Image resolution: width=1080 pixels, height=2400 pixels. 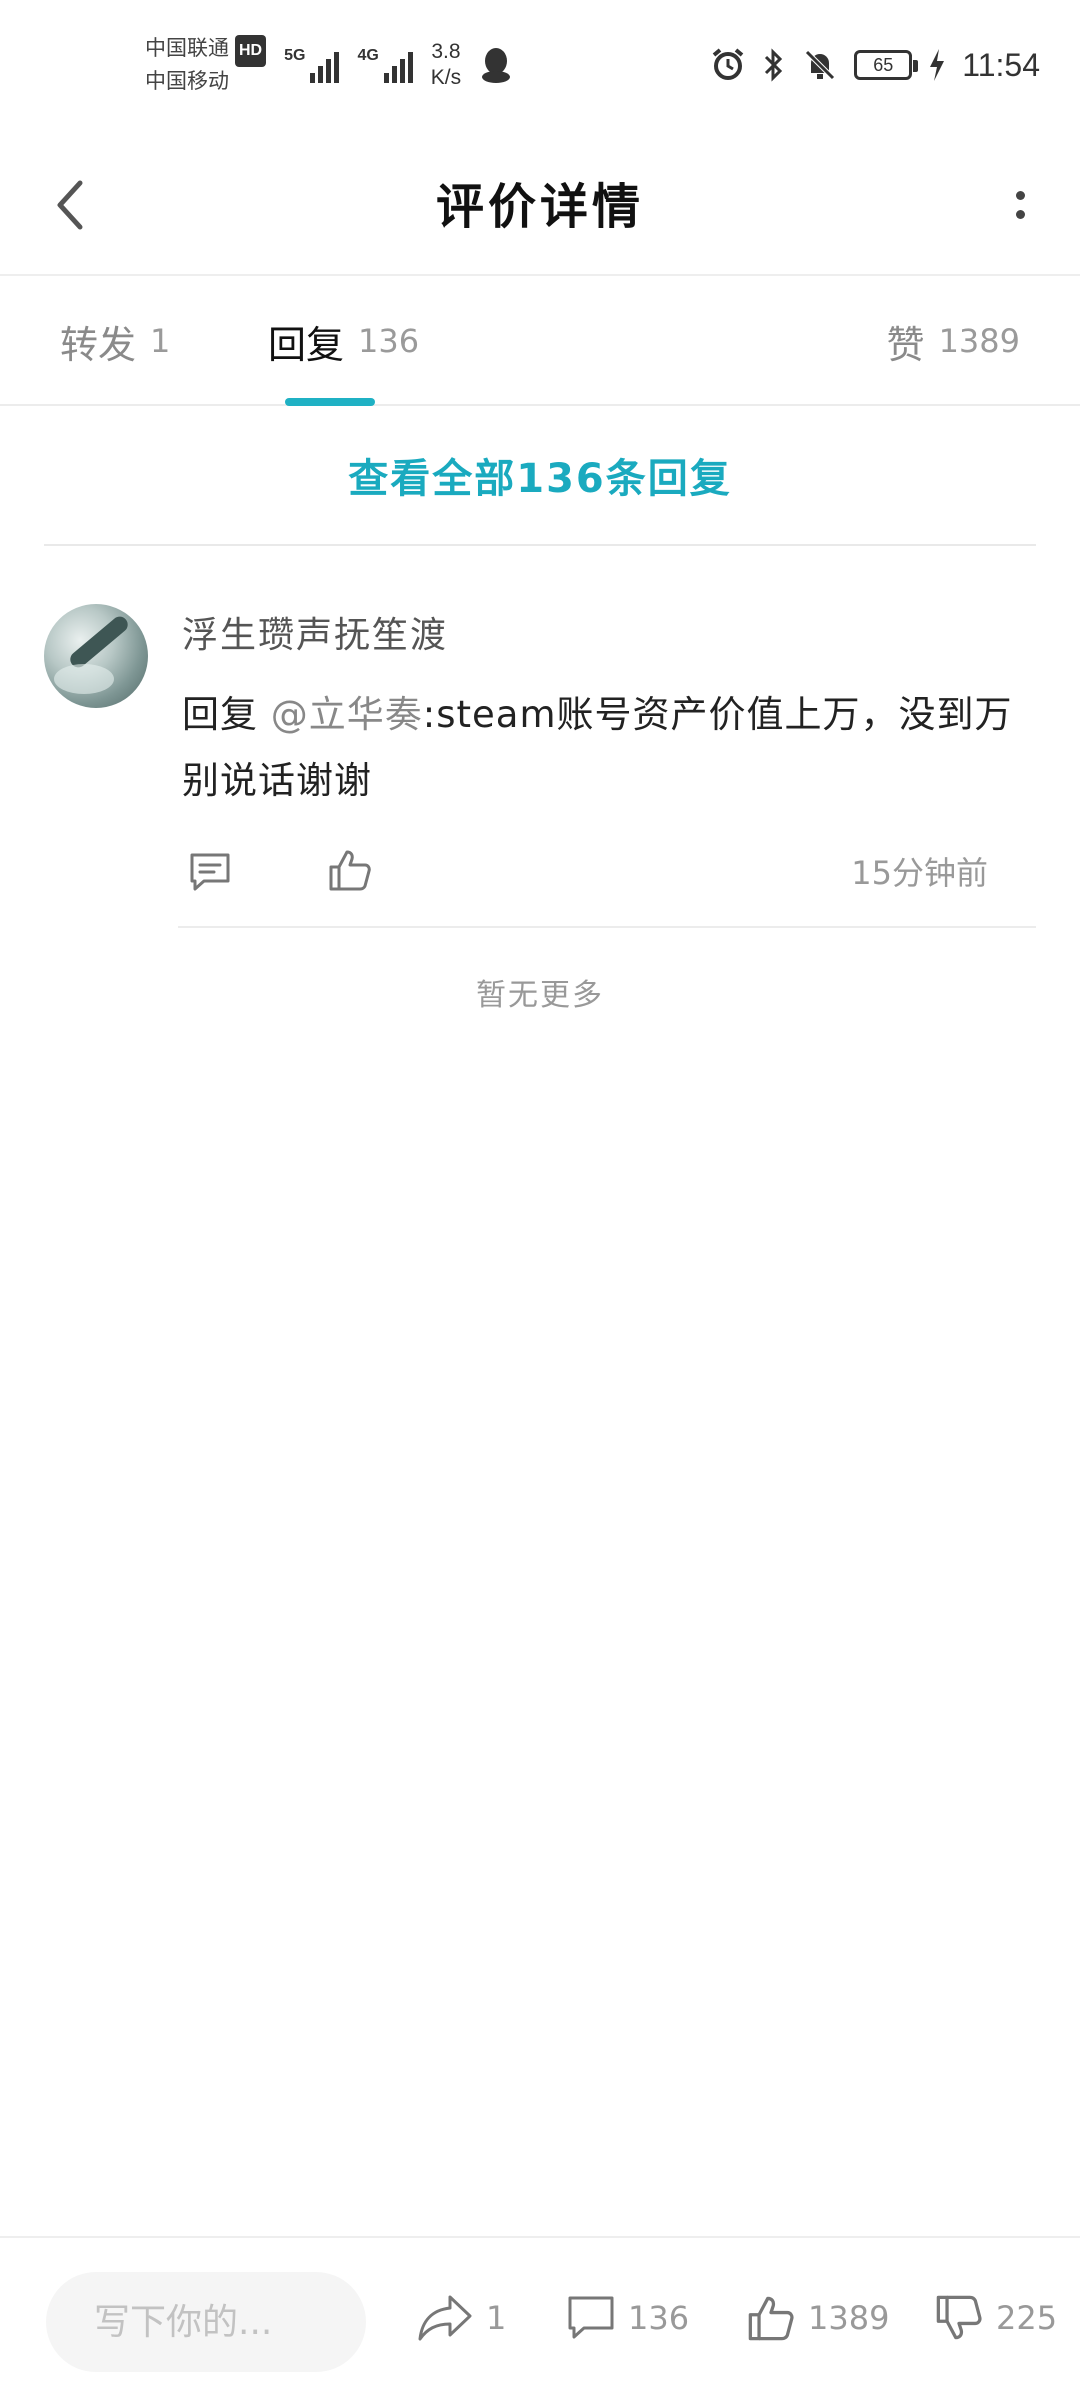 What do you see at coordinates (389, 341) in the screenshot?
I see `tab-count: 136` at bounding box center [389, 341].